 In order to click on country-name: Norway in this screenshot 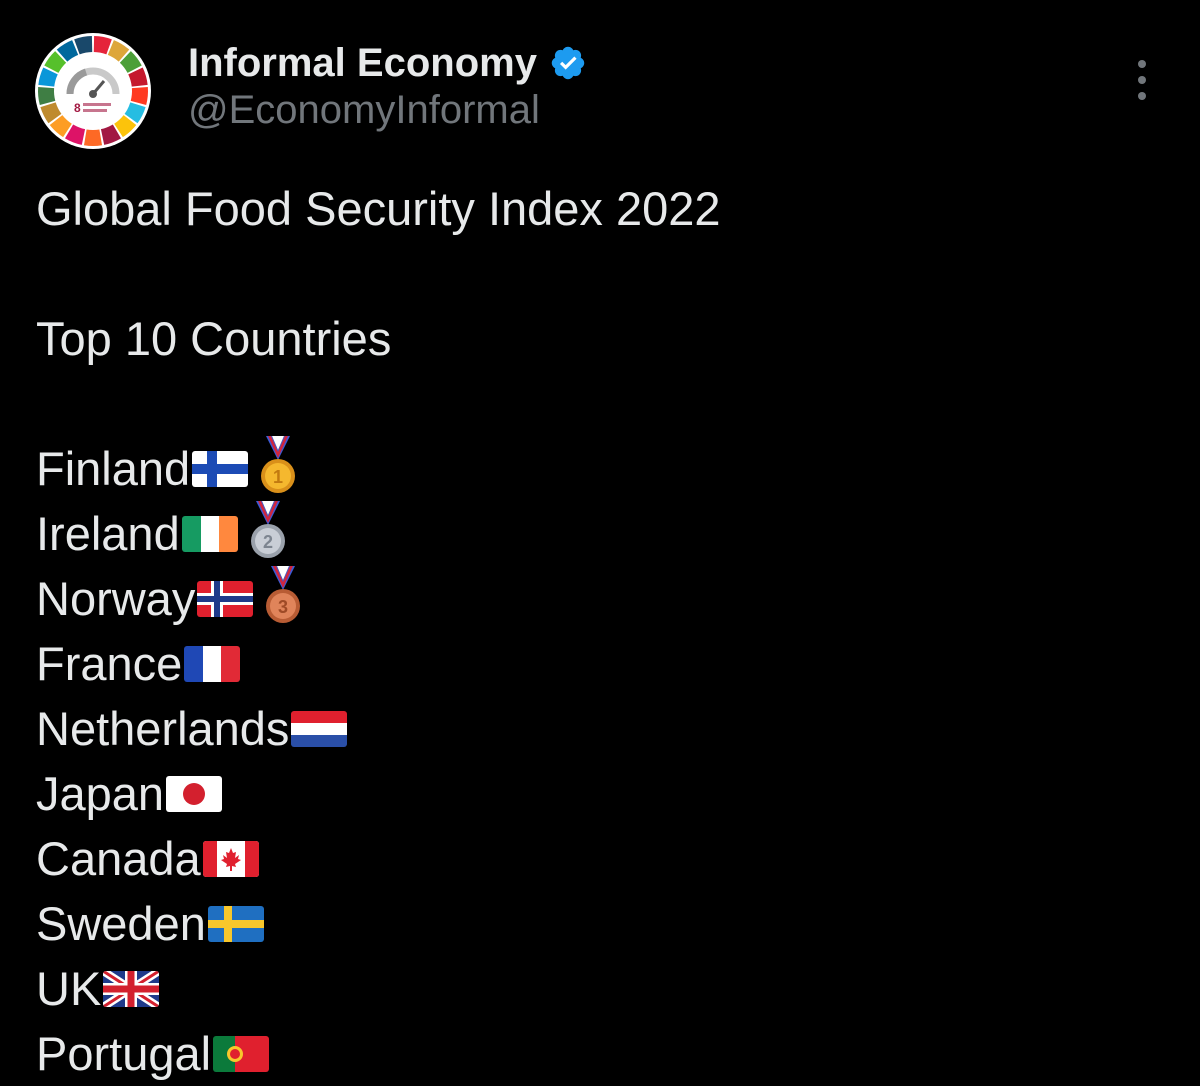, I will do `click(116, 598)`.